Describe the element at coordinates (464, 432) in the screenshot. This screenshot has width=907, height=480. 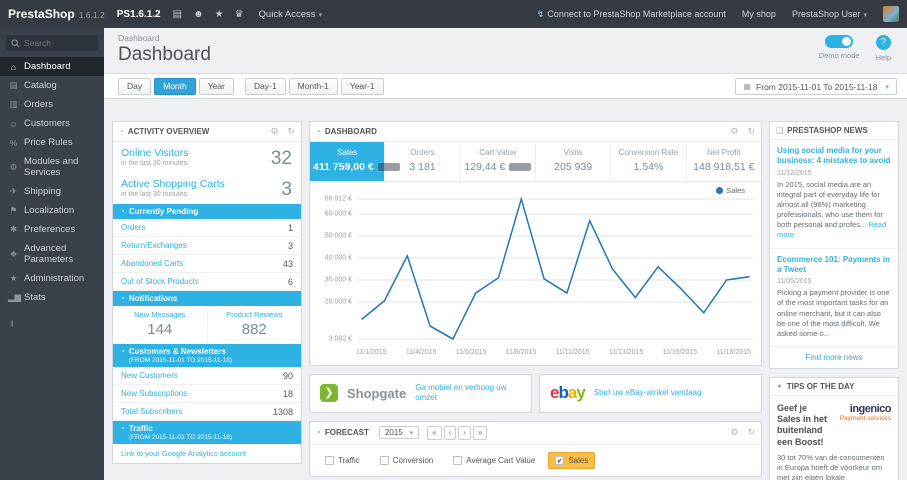
I see `next-page-button: ›` at that location.